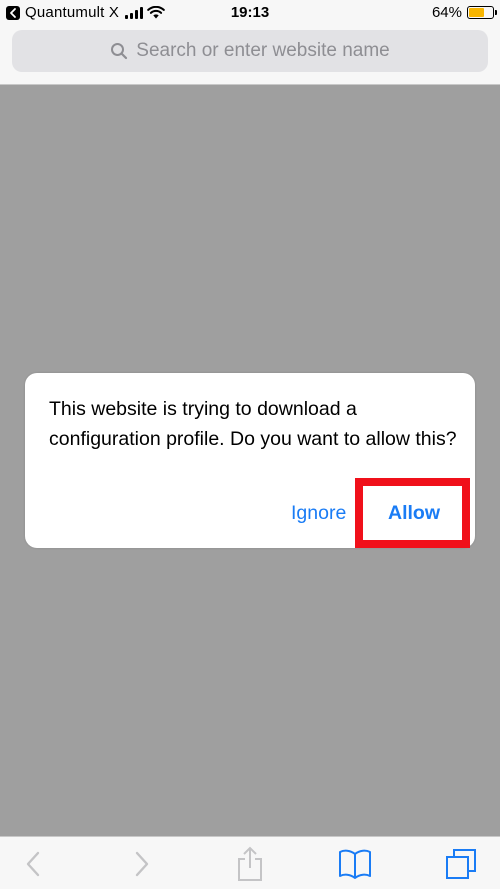 The width and height of the screenshot is (500, 889). I want to click on bookmarks-icon, so click(355, 864).